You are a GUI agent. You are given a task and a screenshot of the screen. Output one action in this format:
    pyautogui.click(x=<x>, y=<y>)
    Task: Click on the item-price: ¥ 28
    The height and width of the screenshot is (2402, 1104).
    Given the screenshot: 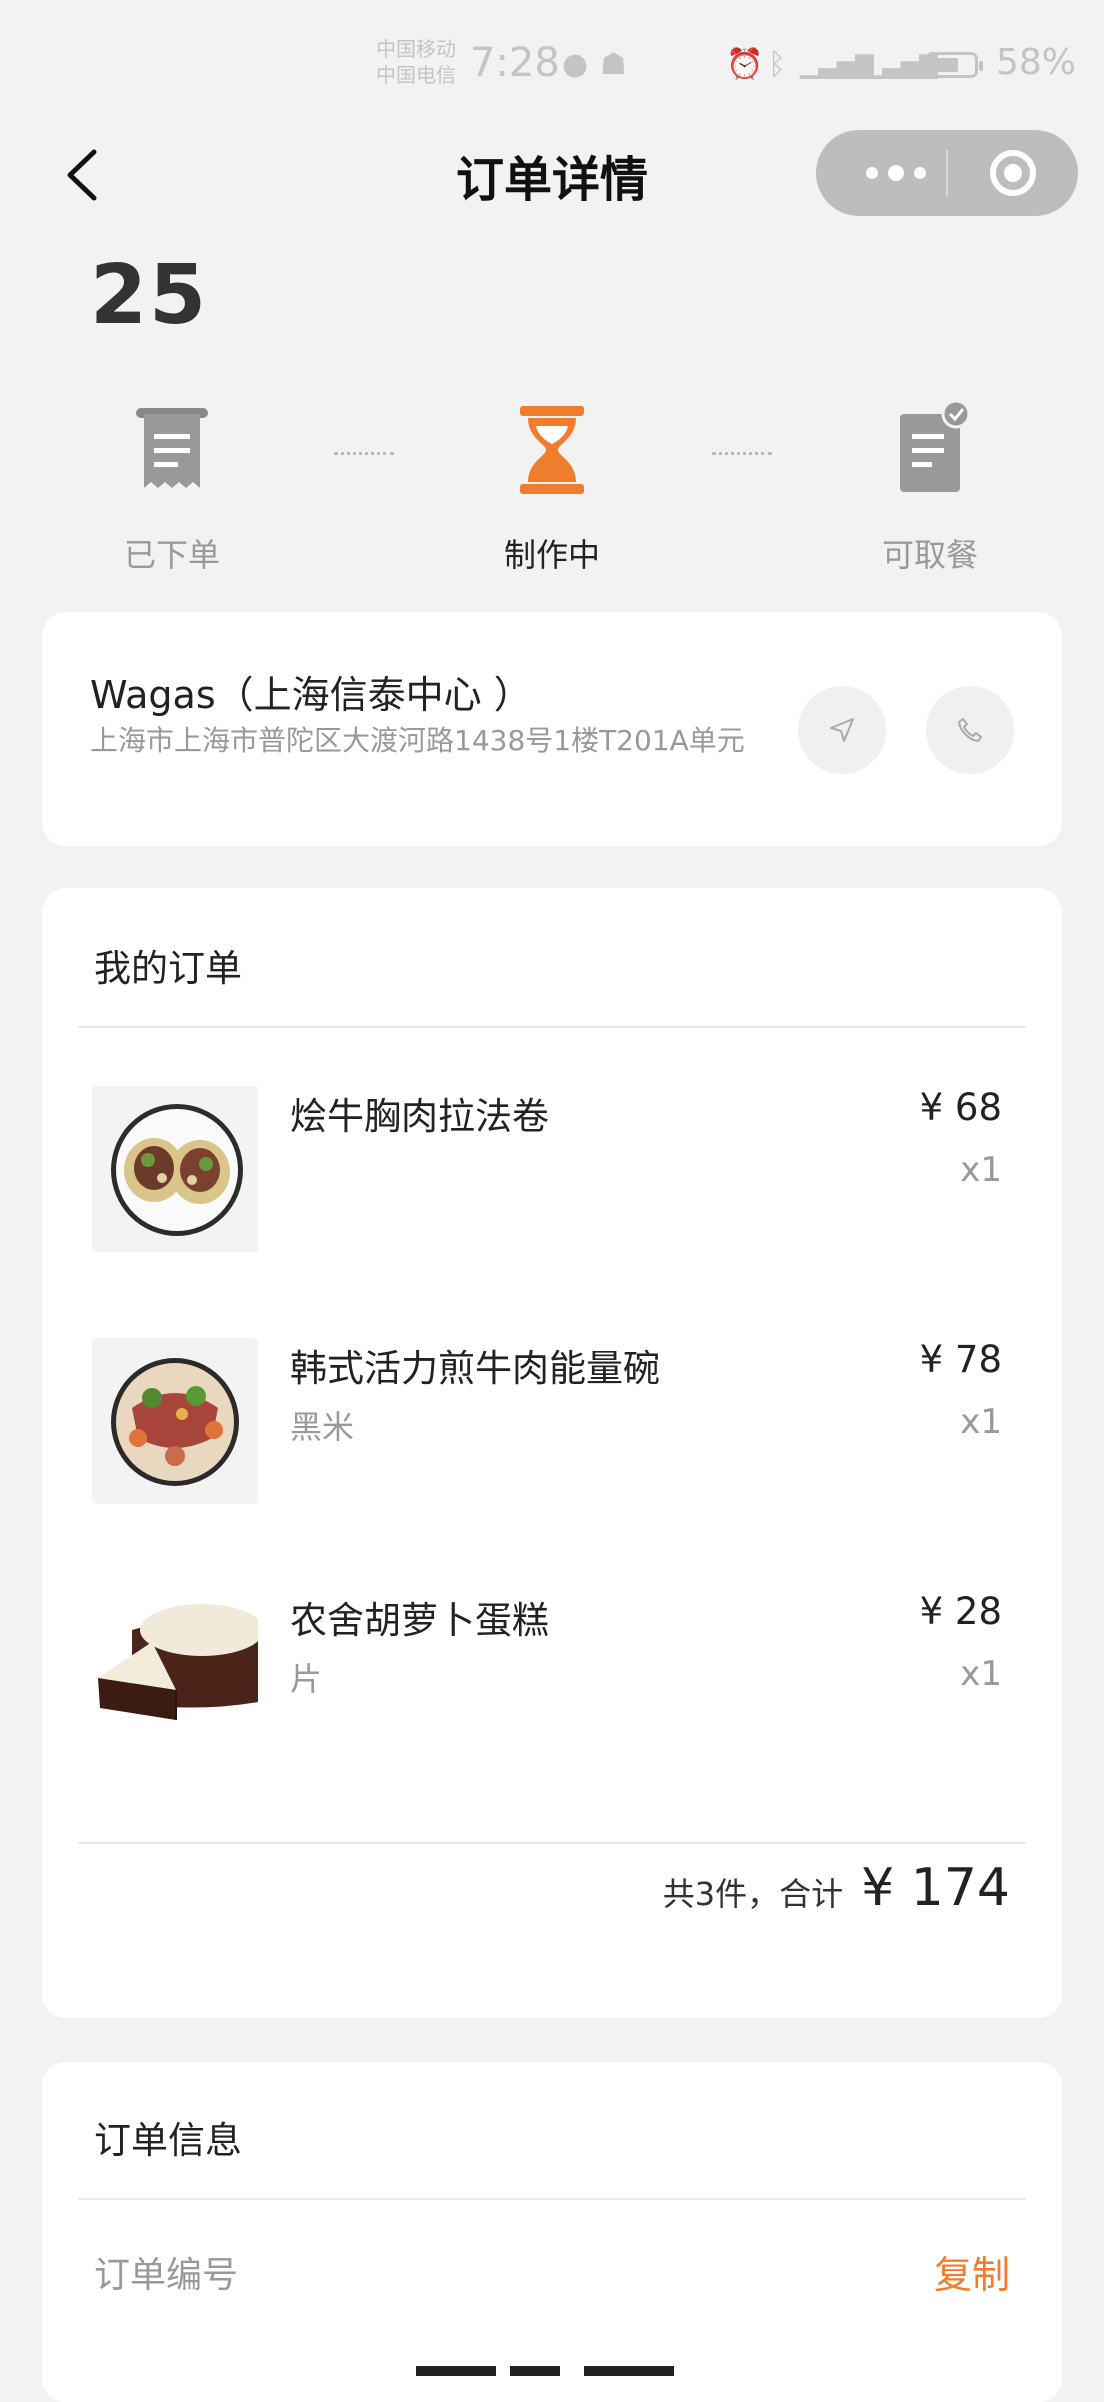 What is the action you would take?
    pyautogui.click(x=960, y=1611)
    